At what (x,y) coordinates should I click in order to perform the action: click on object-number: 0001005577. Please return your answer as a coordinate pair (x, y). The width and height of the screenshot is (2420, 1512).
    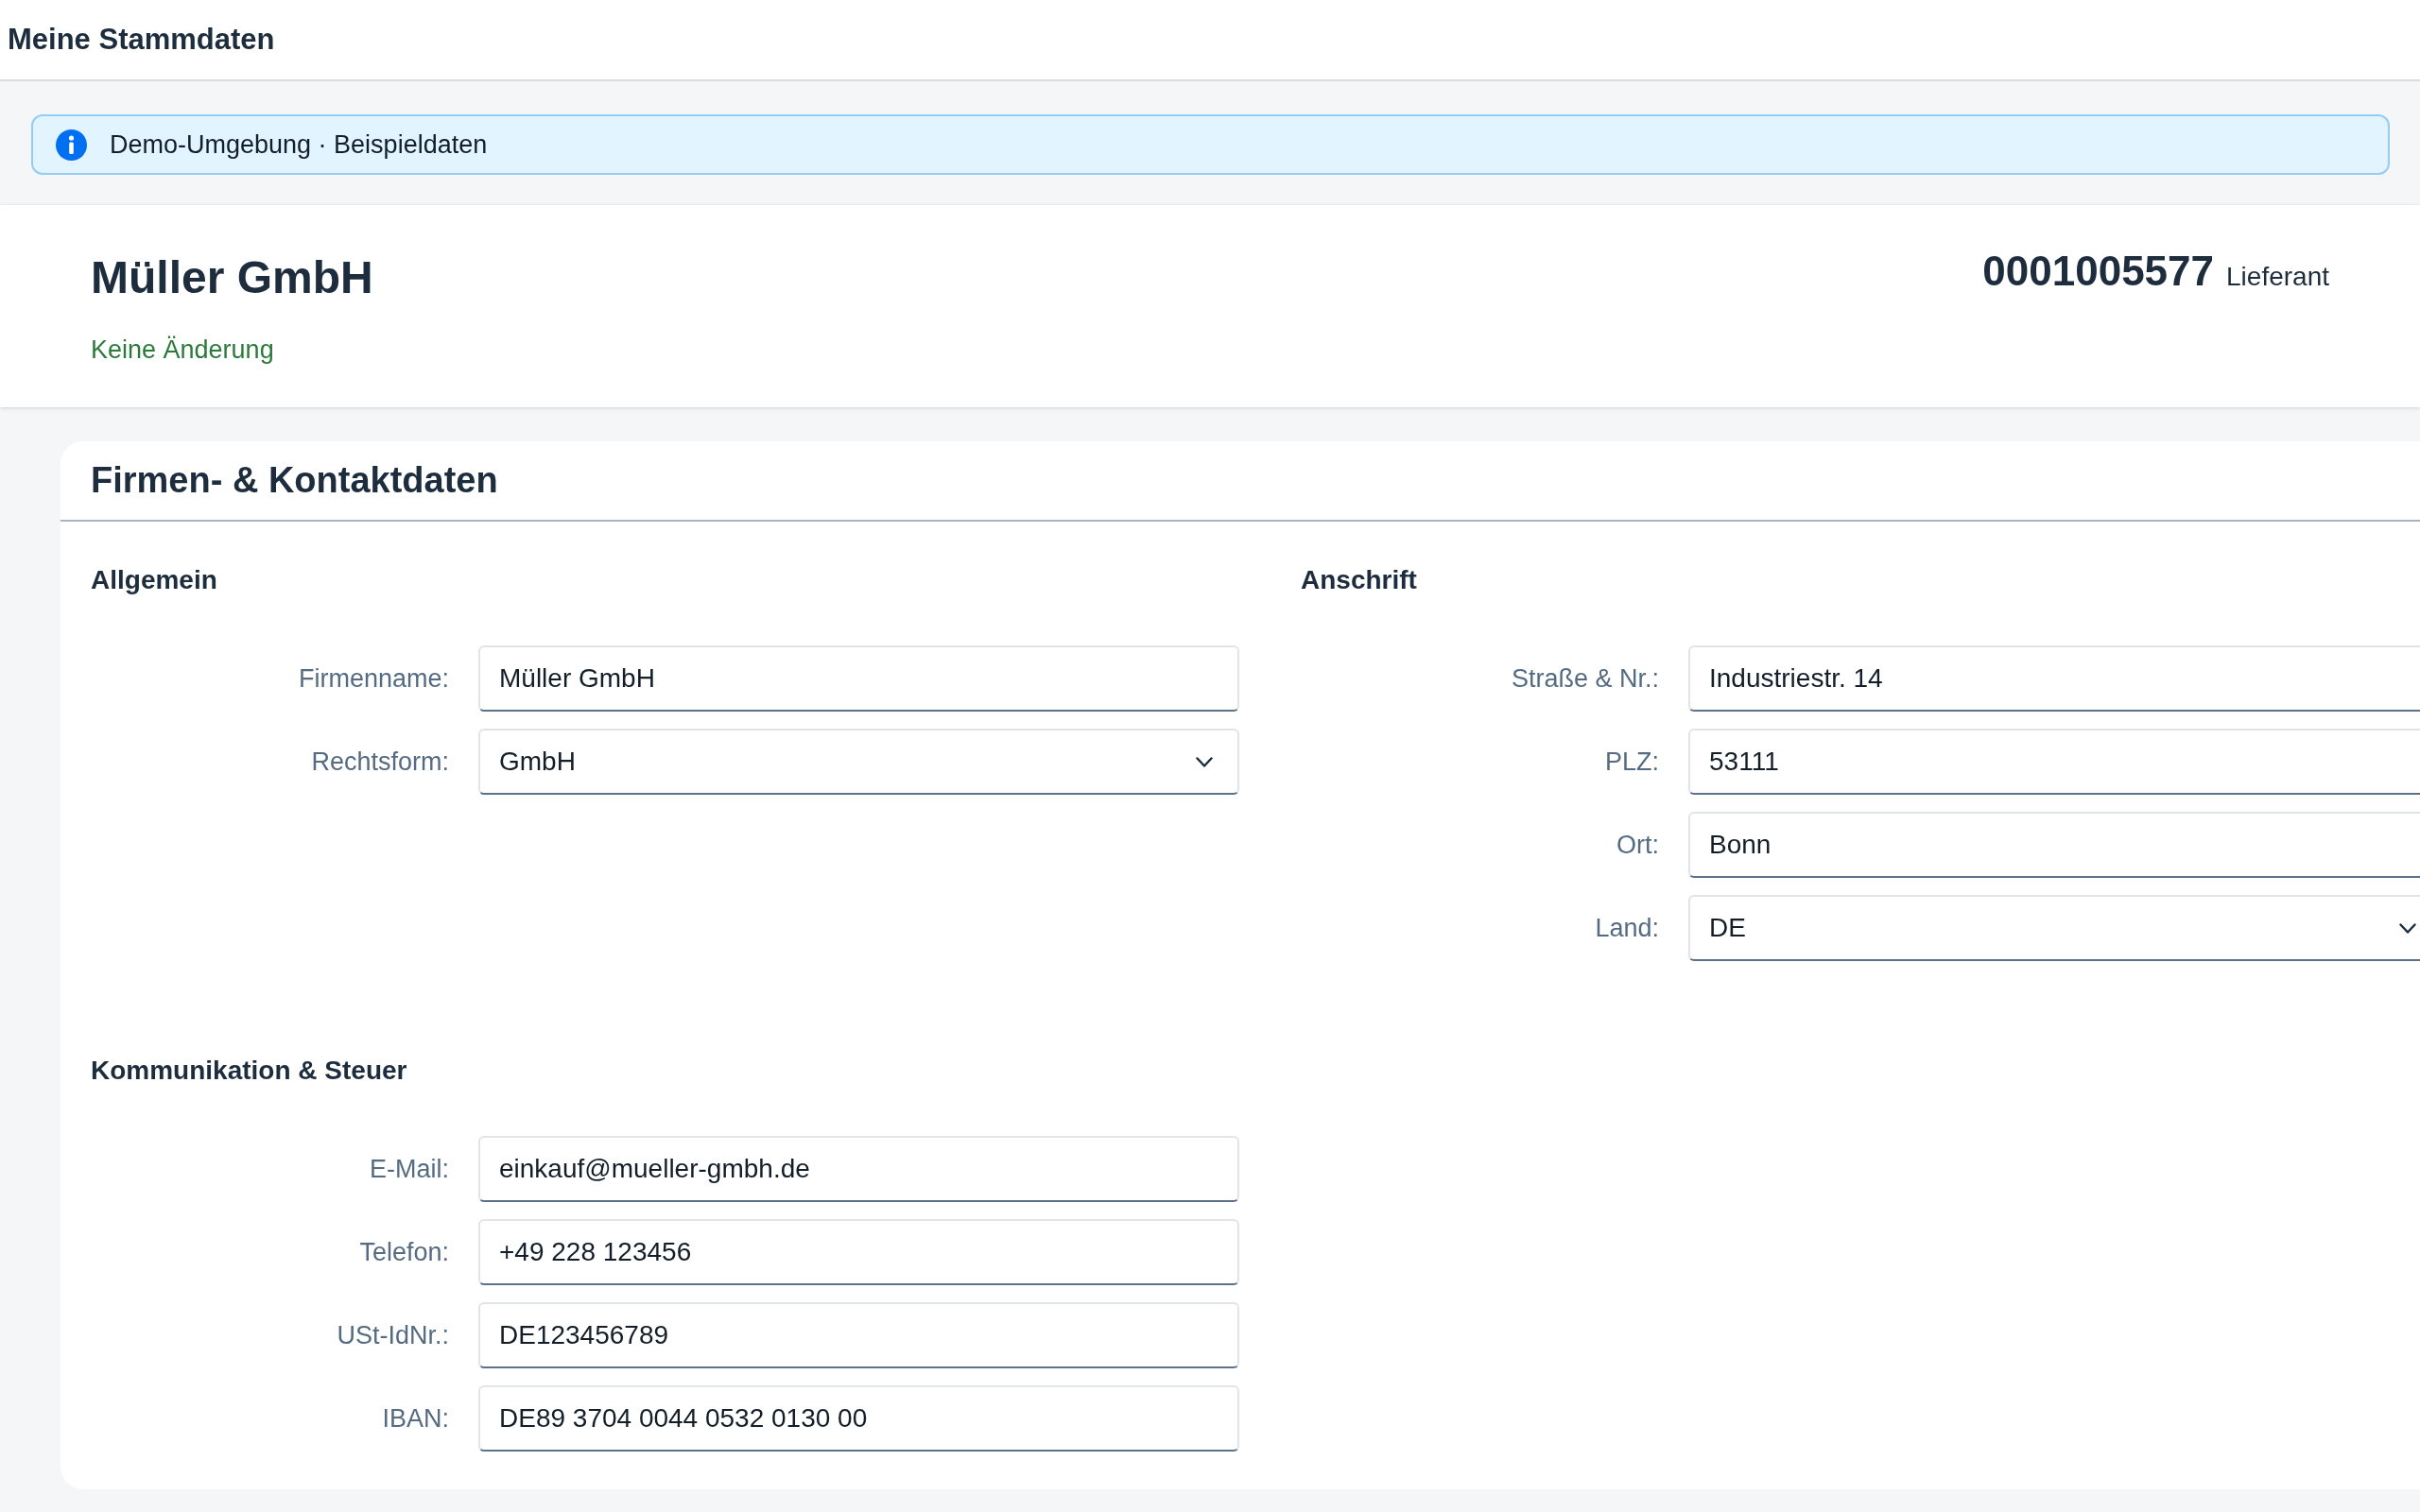
    Looking at the image, I should click on (2098, 271).